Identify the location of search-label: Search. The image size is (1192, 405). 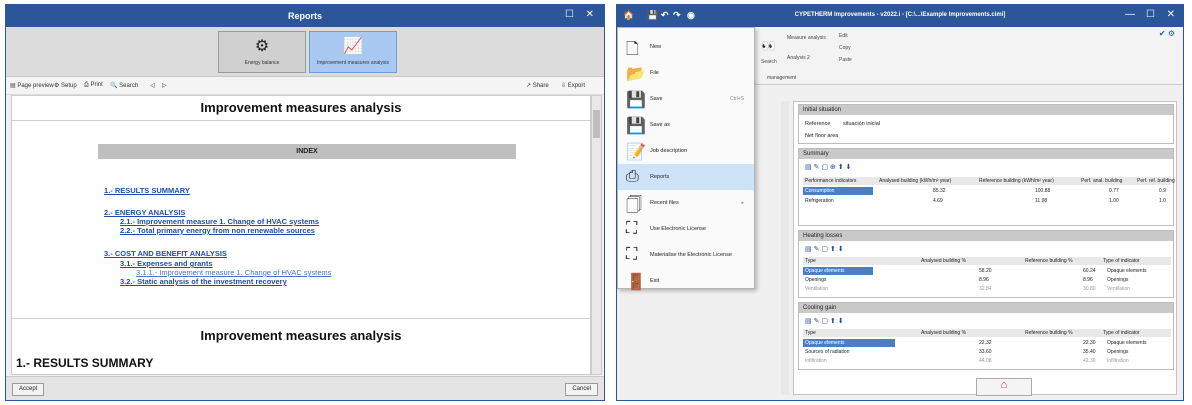
(129, 86).